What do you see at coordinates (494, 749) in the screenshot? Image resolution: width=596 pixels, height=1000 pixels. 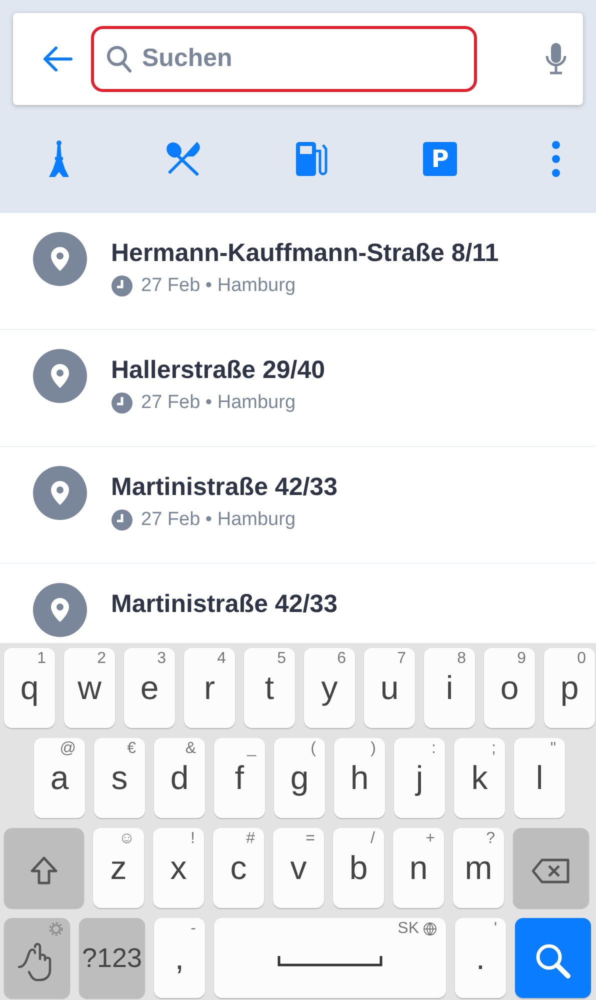 I see `key-hint: ;` at bounding box center [494, 749].